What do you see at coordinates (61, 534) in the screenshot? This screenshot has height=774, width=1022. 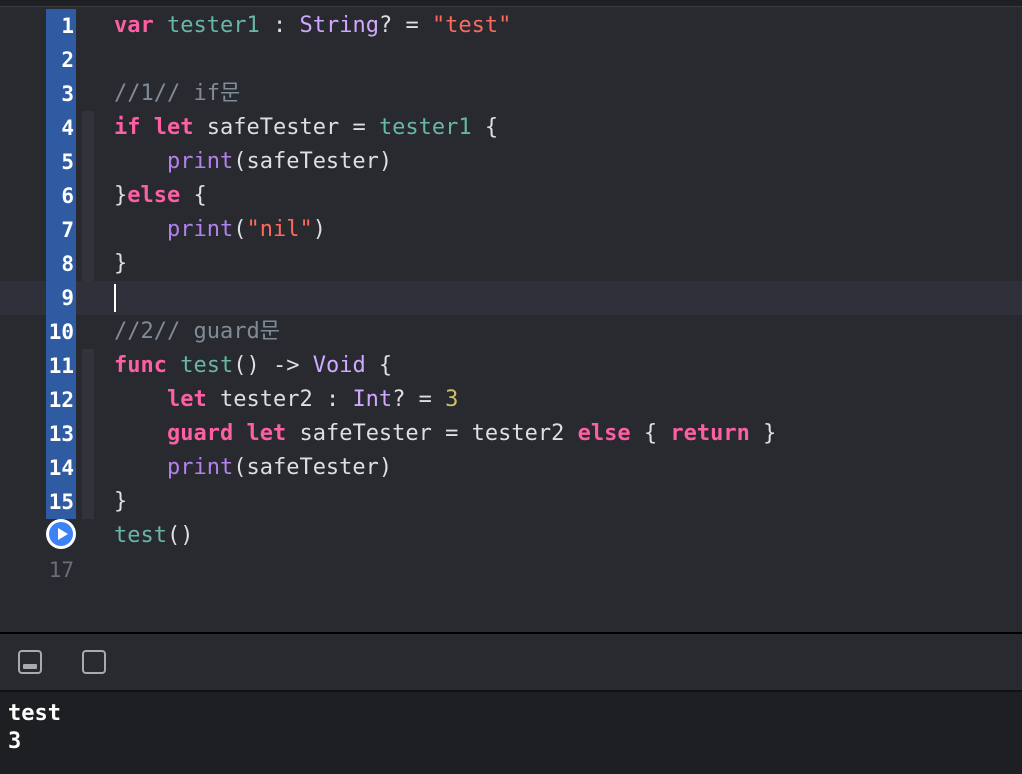 I see `run-line-button` at bounding box center [61, 534].